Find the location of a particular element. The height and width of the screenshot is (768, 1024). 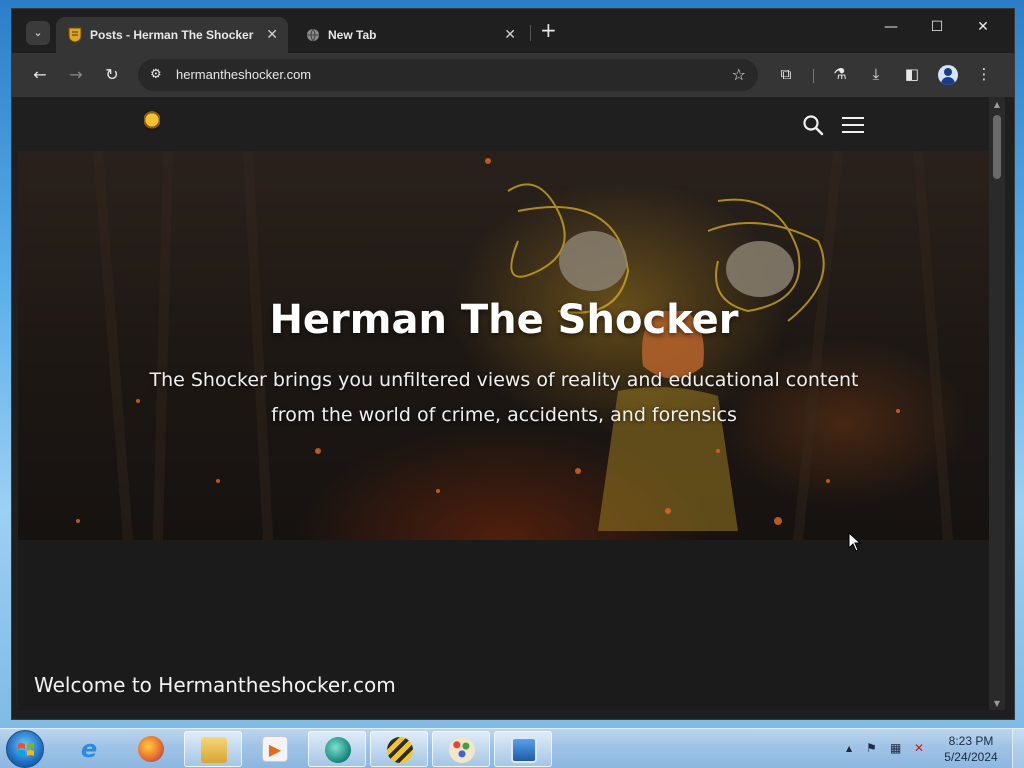

hamburger-menu-icon is located at coordinates (853, 125).